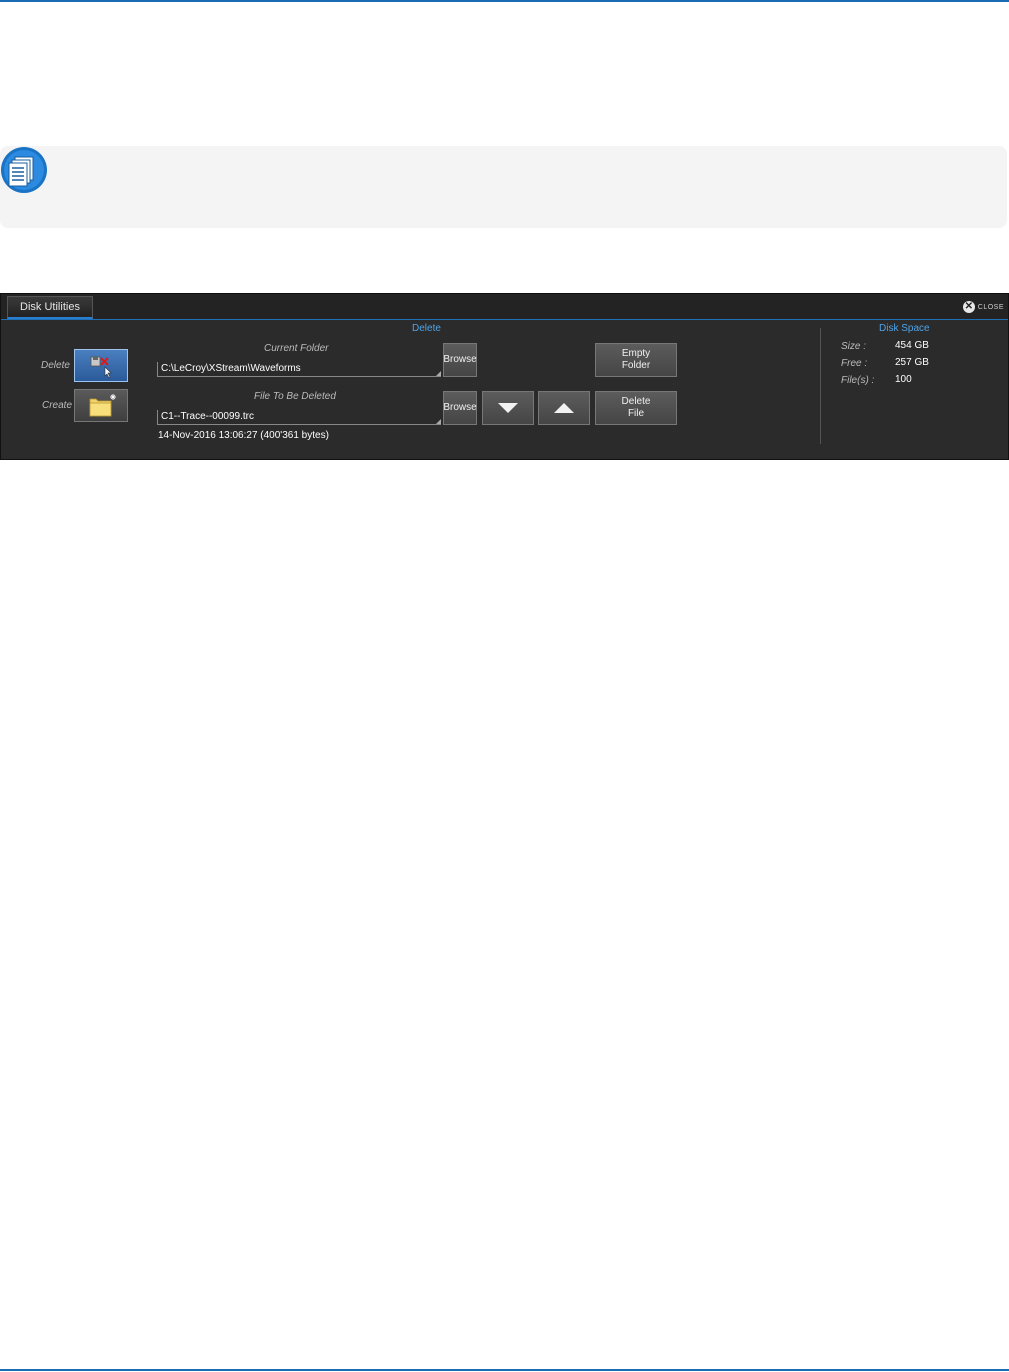 This screenshot has height=1372, width=1009. I want to click on disk-delete-icon, so click(101, 367).